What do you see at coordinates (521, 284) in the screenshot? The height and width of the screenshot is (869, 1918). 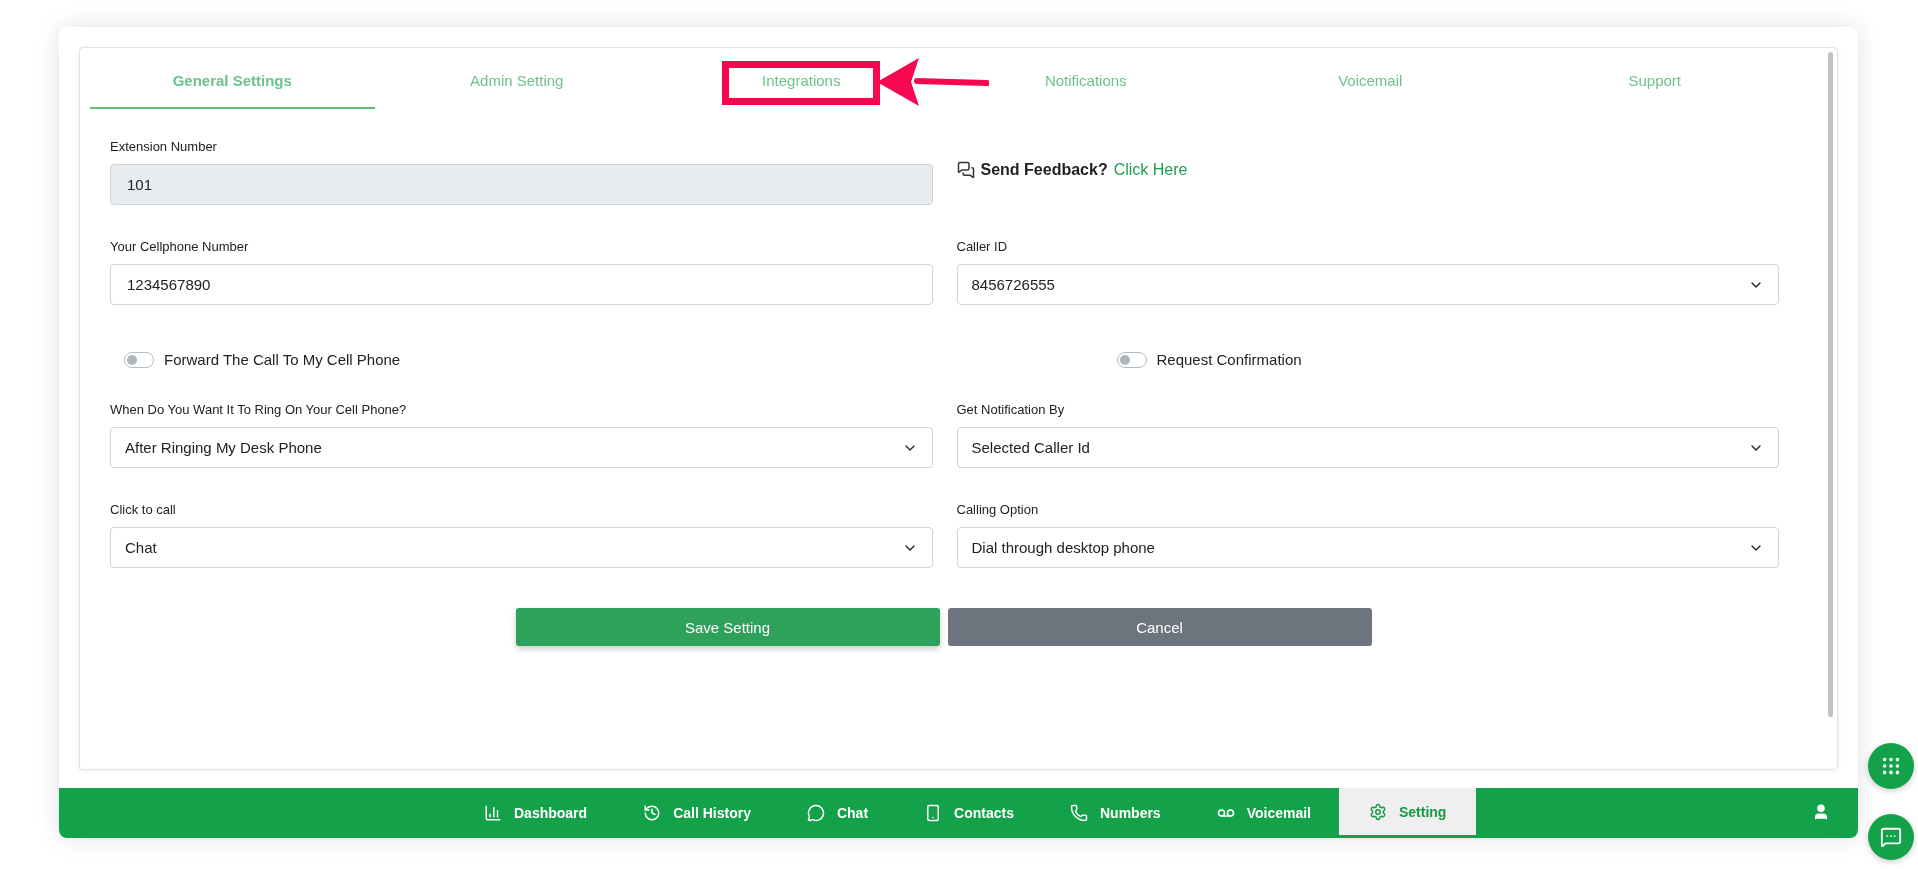 I see `input-field: 1234567890` at bounding box center [521, 284].